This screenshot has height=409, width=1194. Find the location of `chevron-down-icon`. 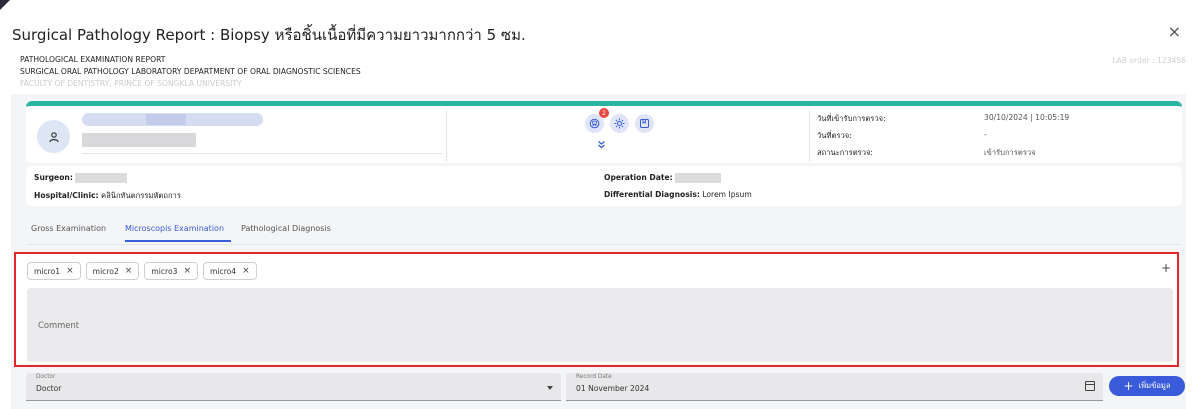

chevron-down-icon is located at coordinates (550, 388).